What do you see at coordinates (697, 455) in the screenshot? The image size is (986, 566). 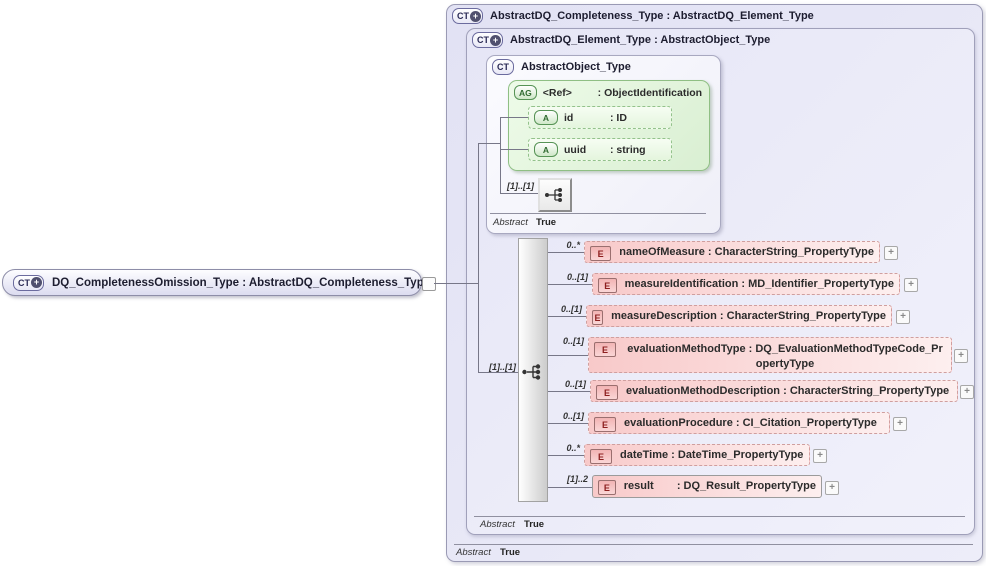 I see `element-row-dateTime: E dateTime : DateTime_PropertyType` at bounding box center [697, 455].